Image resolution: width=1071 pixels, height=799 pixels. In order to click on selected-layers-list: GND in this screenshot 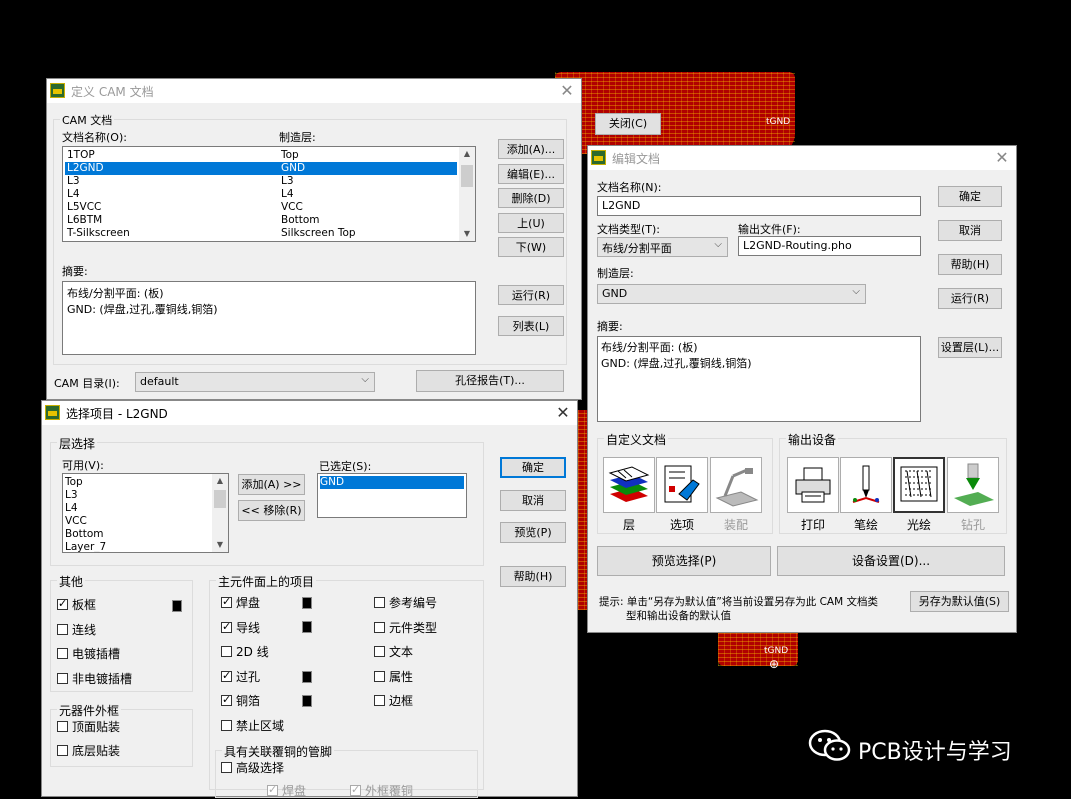, I will do `click(392, 495)`.